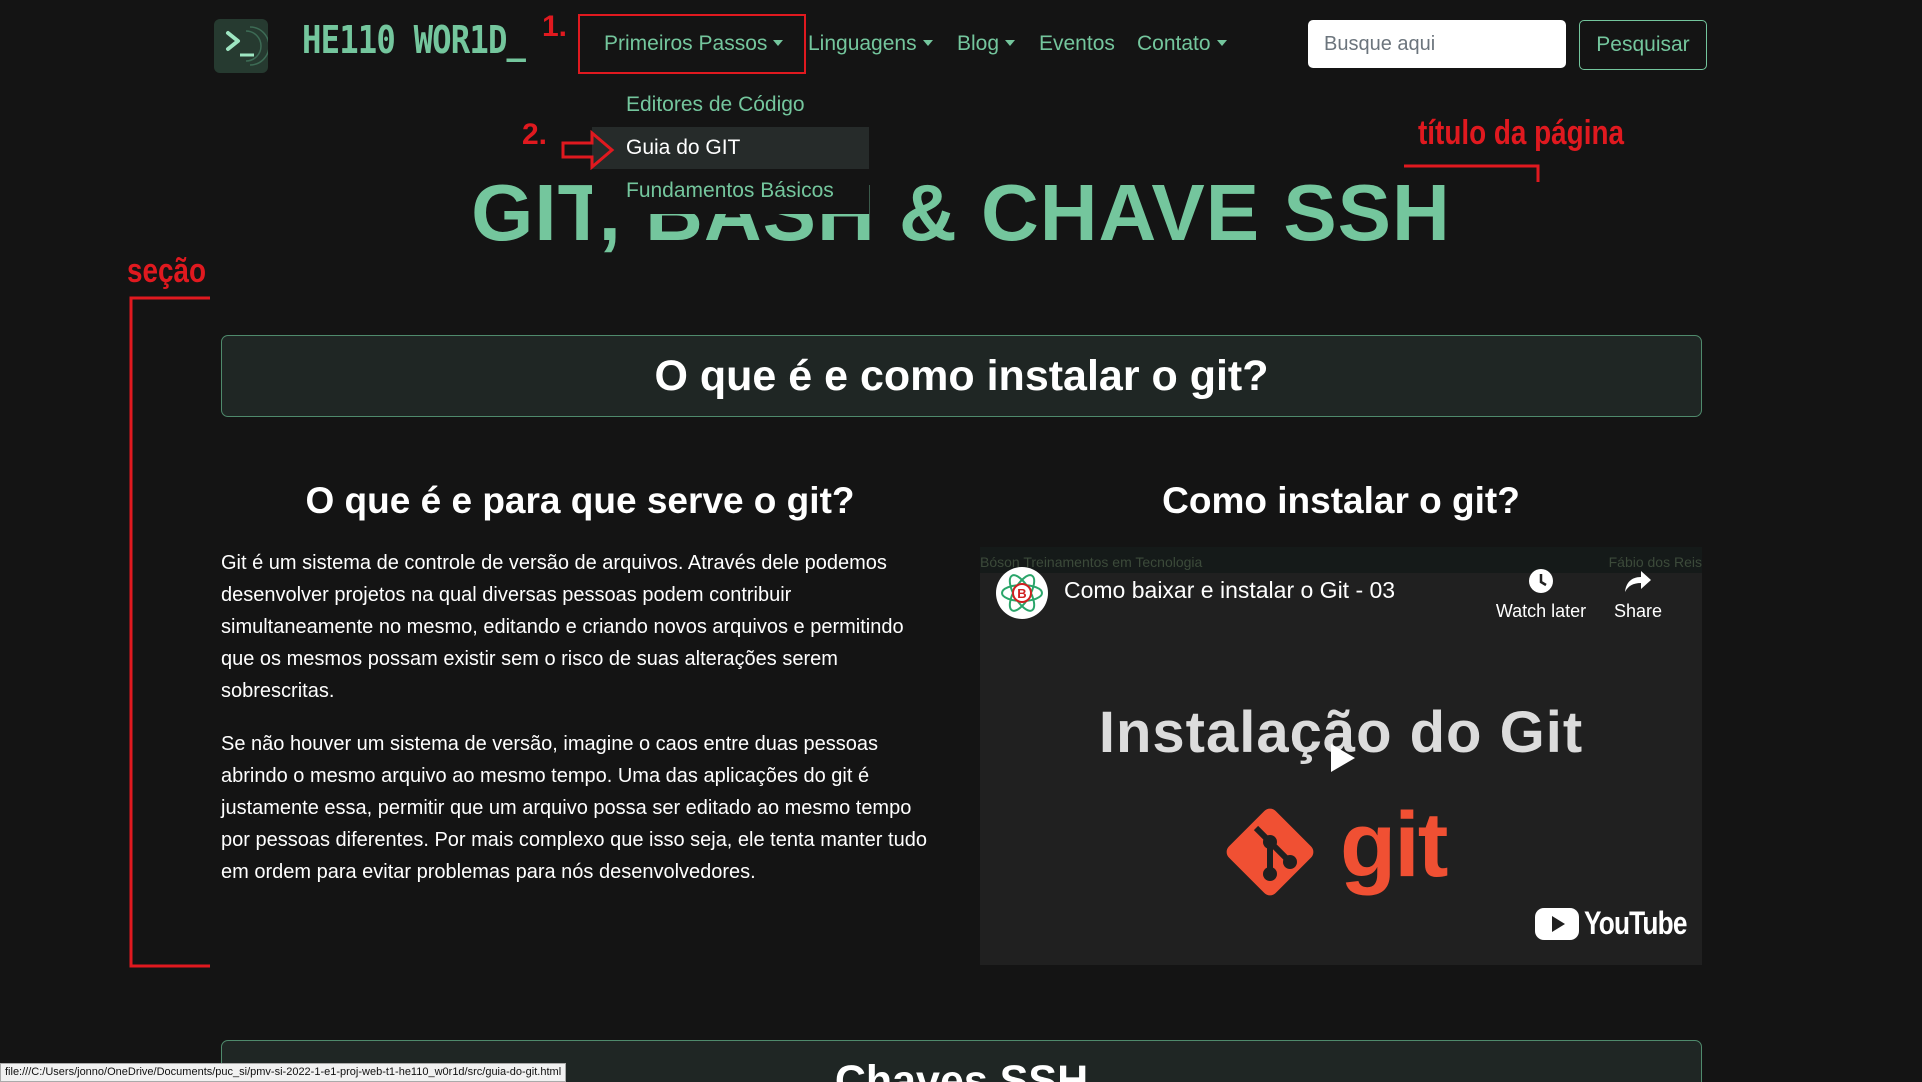 This screenshot has height=1082, width=1922. I want to click on annotation-step-2: 2., so click(535, 134).